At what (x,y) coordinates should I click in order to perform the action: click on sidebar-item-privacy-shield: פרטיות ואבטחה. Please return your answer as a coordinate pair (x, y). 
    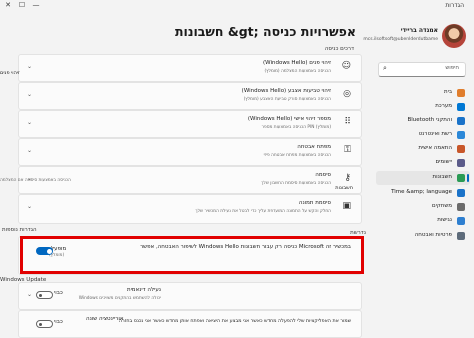
    Looking at the image, I should click on (423, 236).